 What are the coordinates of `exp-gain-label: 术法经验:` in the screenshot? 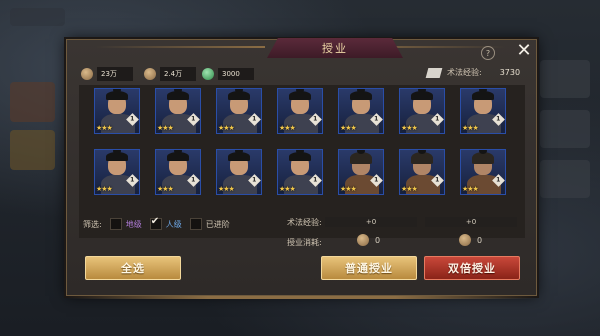 It's located at (304, 222).